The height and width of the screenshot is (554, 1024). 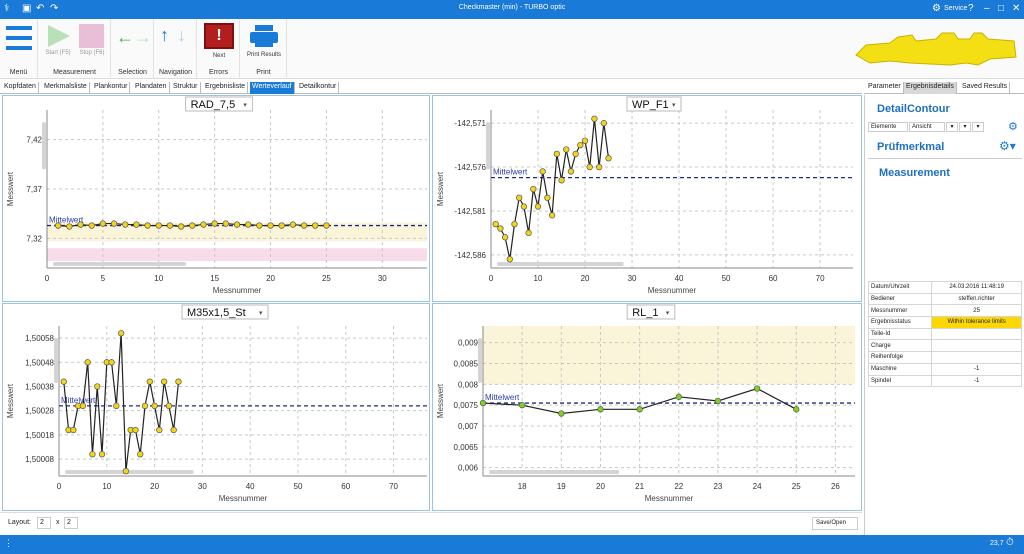 What do you see at coordinates (468, 343) in the screenshot?
I see `y-tick-label: 0,009` at bounding box center [468, 343].